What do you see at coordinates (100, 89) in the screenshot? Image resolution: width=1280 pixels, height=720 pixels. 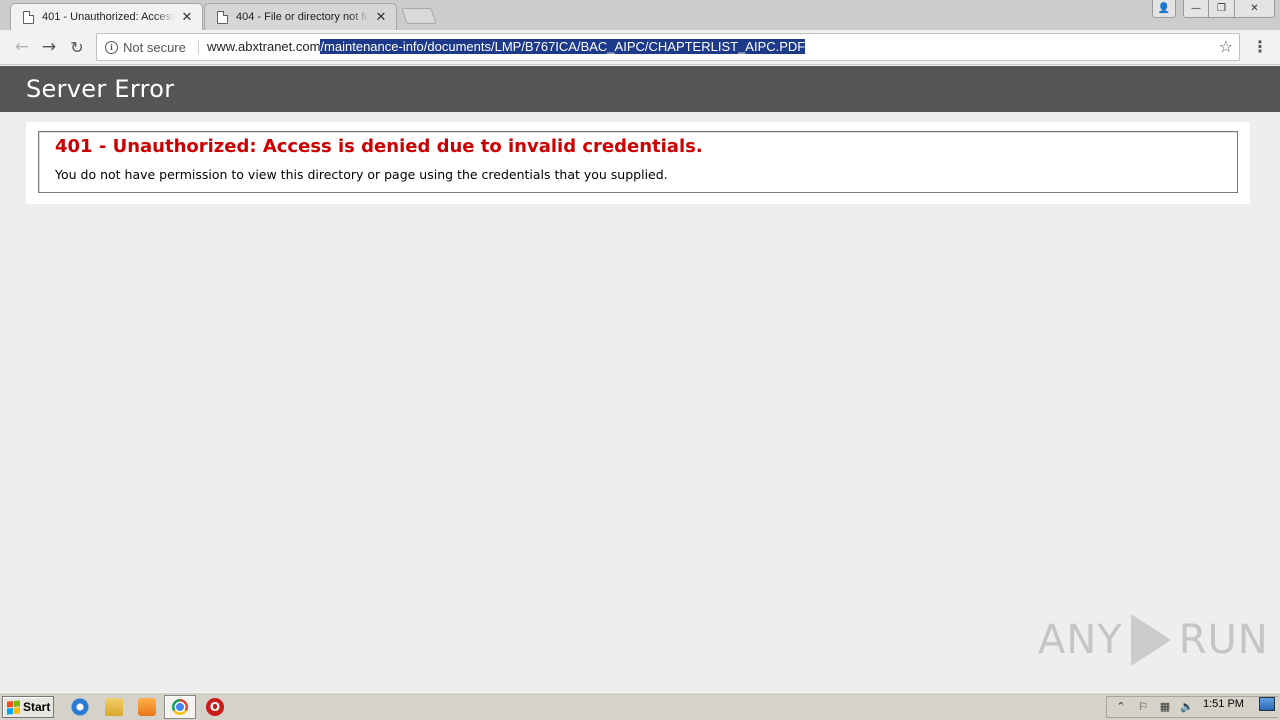 I see `page-title: Server Error` at bounding box center [100, 89].